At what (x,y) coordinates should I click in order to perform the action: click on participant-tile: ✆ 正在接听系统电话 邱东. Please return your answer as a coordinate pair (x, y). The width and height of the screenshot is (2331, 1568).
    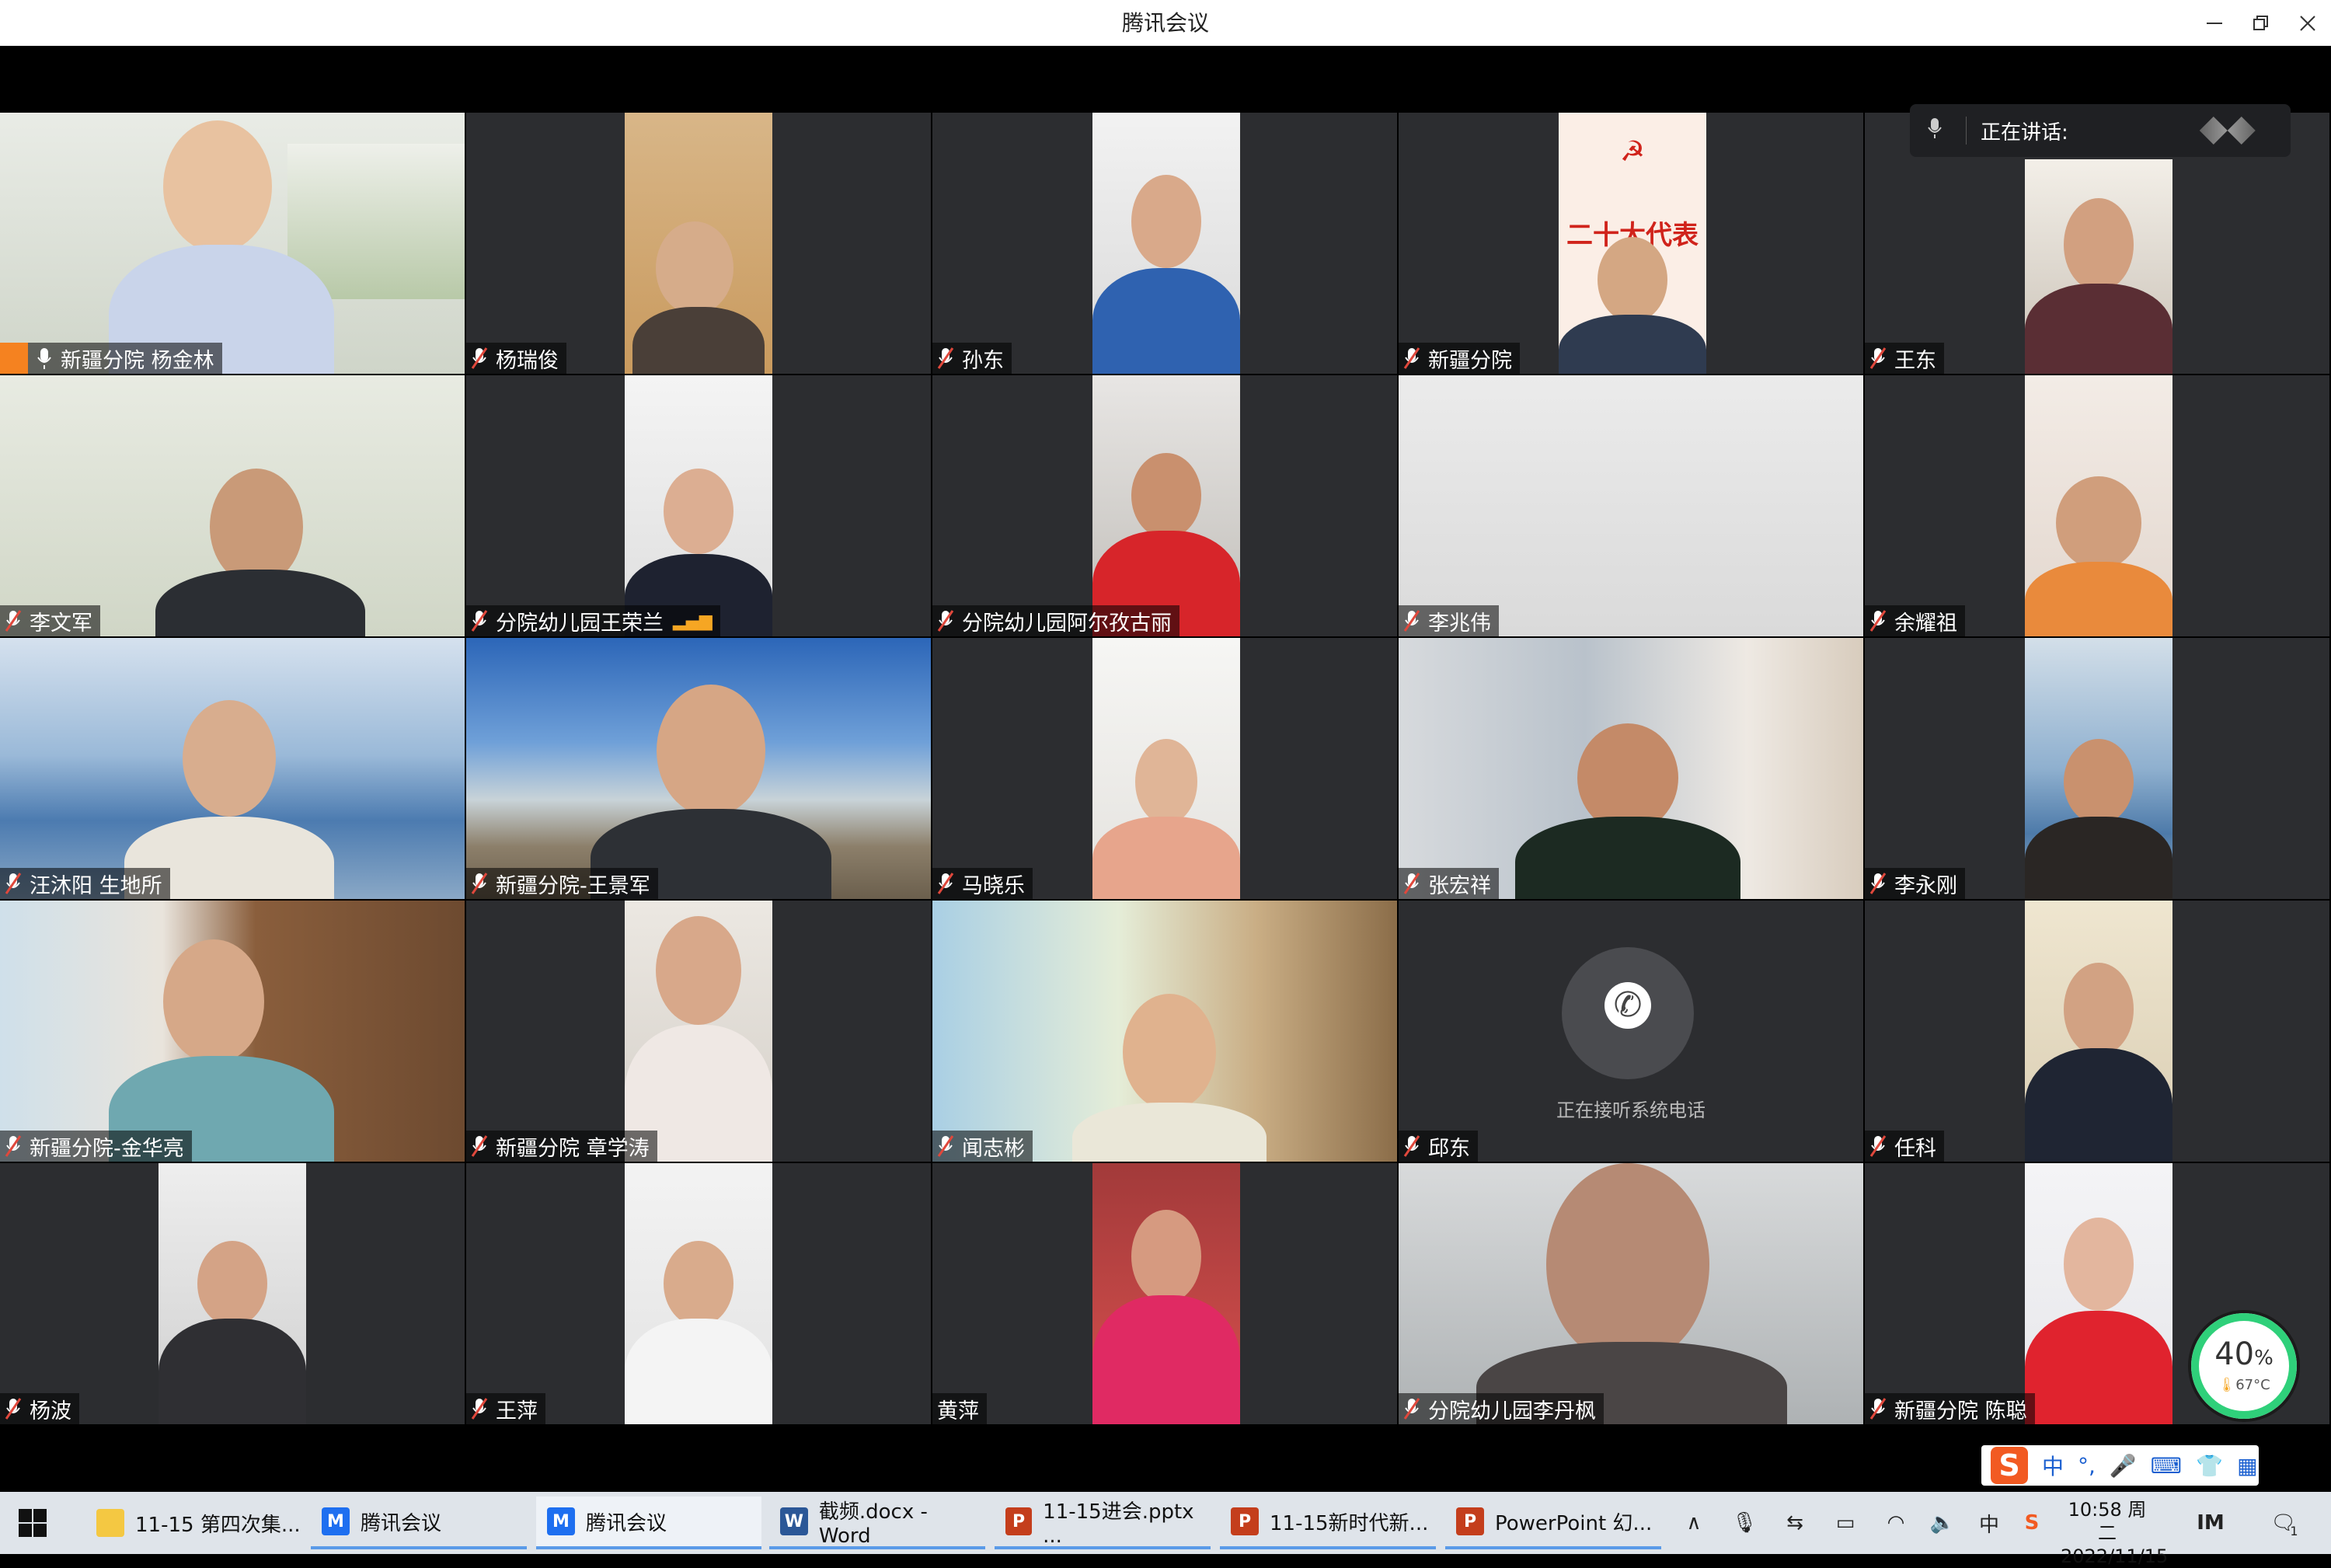
    Looking at the image, I should click on (1631, 1031).